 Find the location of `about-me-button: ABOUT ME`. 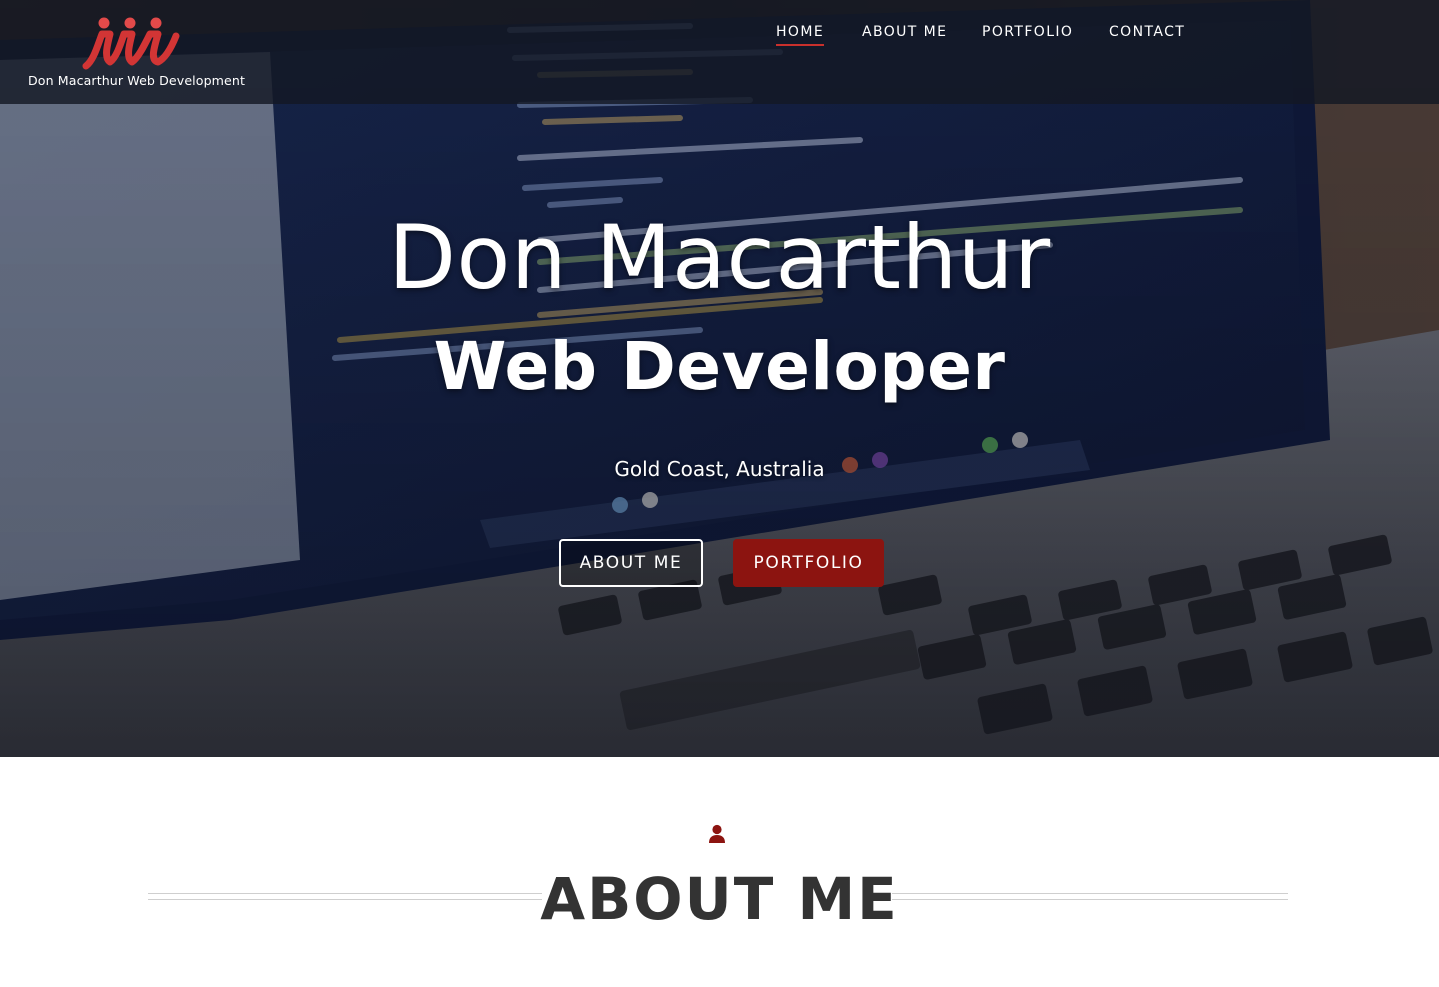

about-me-button: ABOUT ME is located at coordinates (631, 563).